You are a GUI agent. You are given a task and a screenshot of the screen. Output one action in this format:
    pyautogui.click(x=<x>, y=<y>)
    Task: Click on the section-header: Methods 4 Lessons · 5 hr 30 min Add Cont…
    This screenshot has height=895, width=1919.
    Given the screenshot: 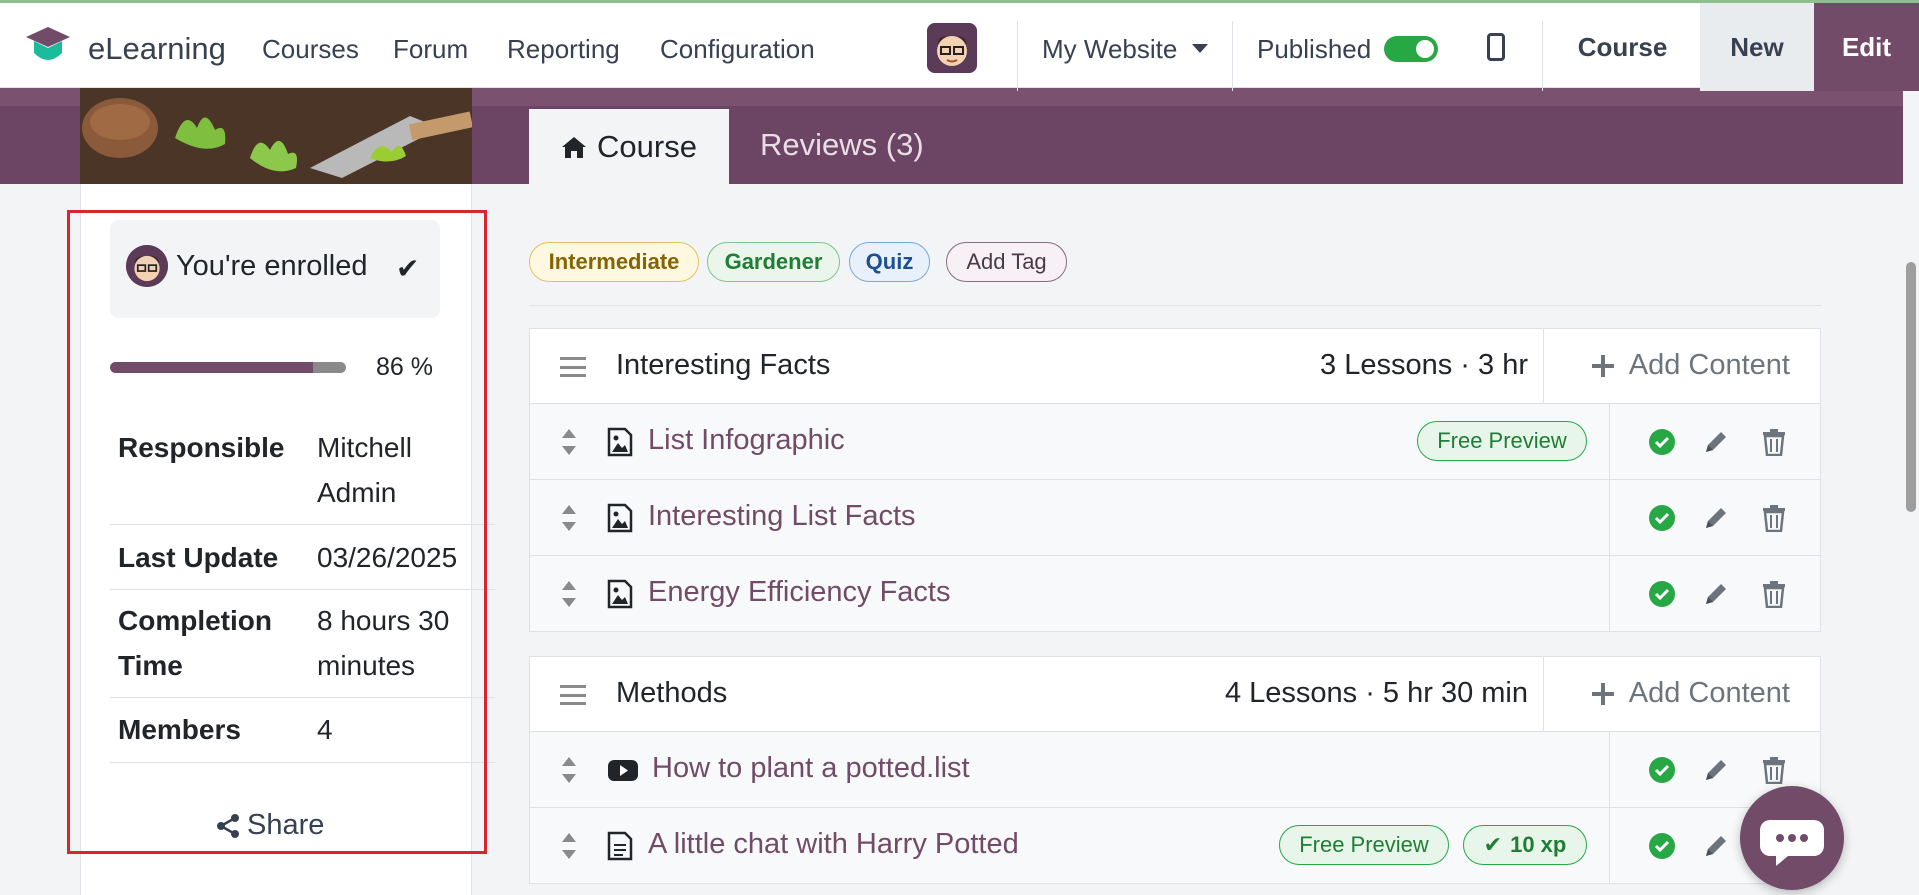 What is the action you would take?
    pyautogui.click(x=1175, y=694)
    